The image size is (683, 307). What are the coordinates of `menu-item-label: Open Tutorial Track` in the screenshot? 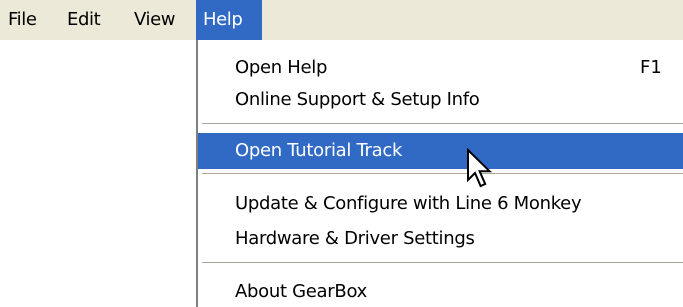 It's located at (319, 150).